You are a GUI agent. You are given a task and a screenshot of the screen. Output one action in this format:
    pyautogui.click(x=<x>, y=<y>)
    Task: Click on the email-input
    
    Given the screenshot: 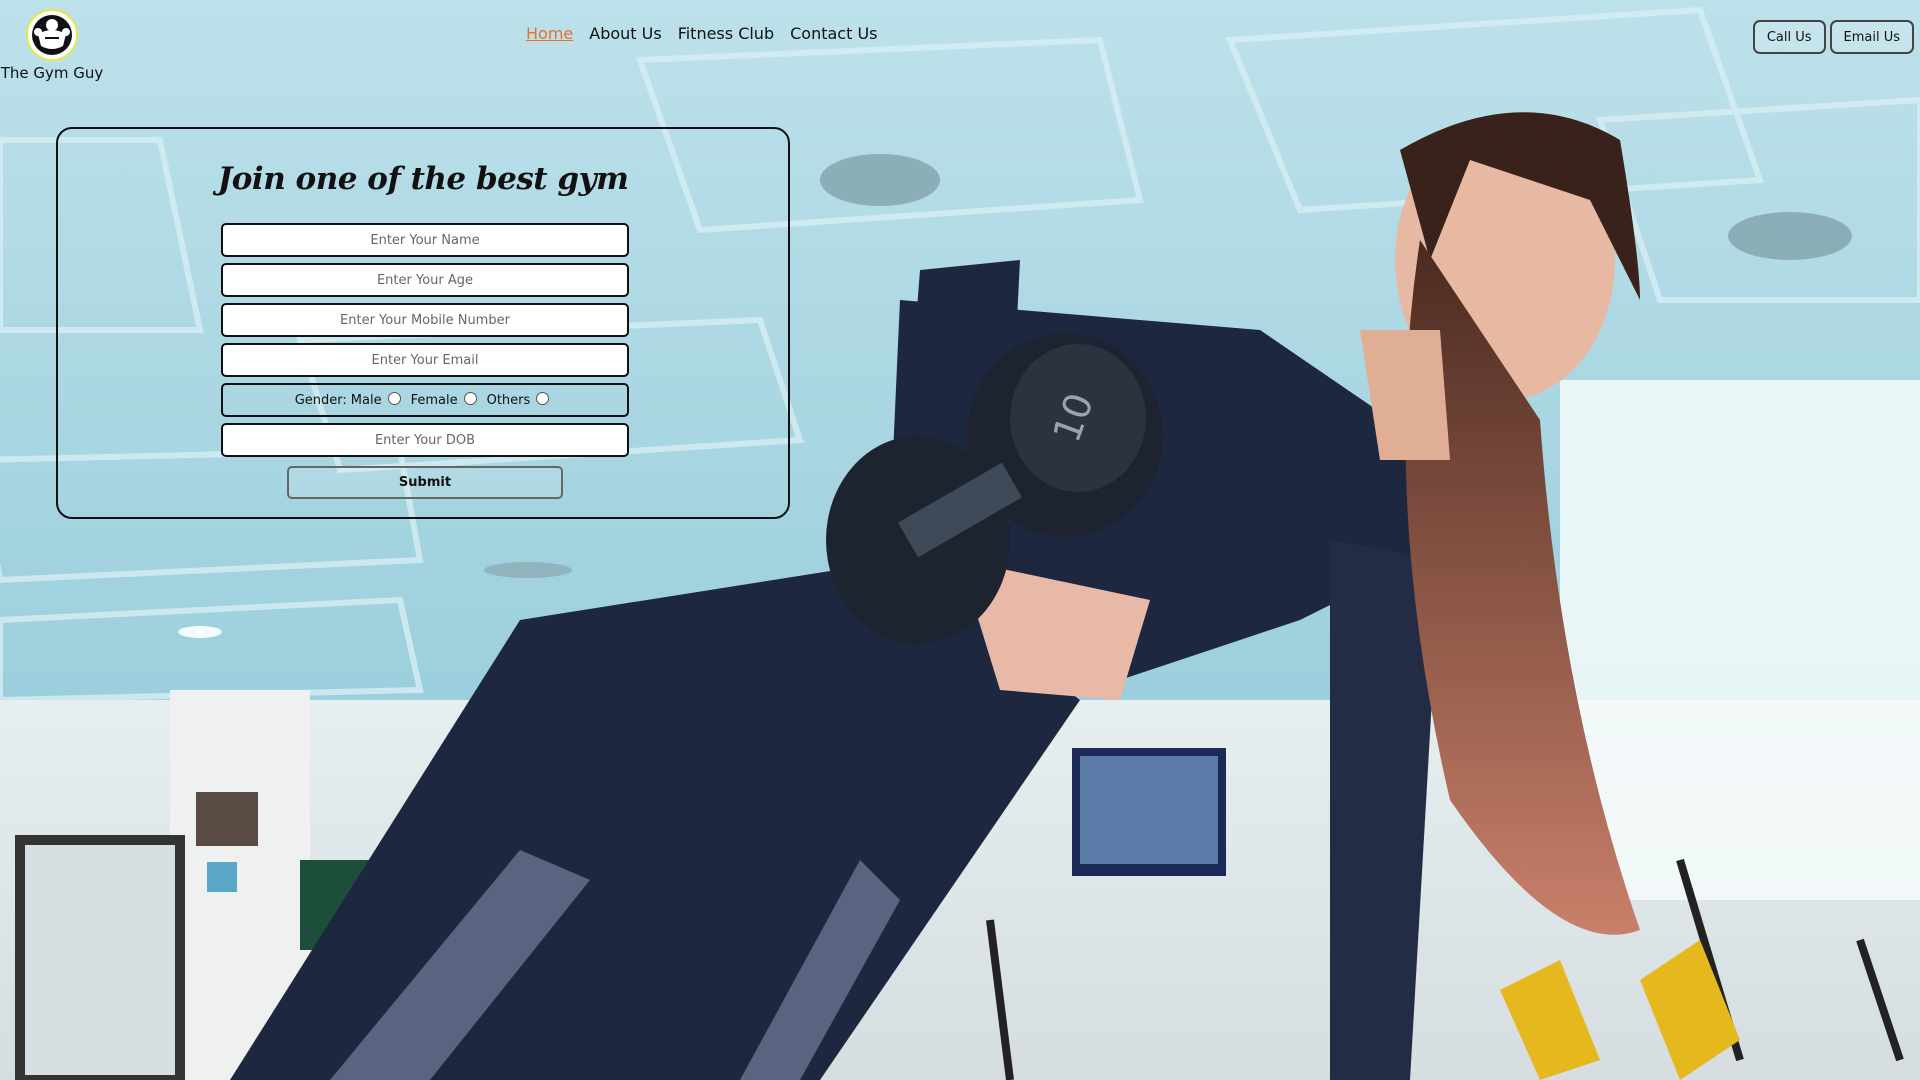 What is the action you would take?
    pyautogui.click(x=425, y=360)
    